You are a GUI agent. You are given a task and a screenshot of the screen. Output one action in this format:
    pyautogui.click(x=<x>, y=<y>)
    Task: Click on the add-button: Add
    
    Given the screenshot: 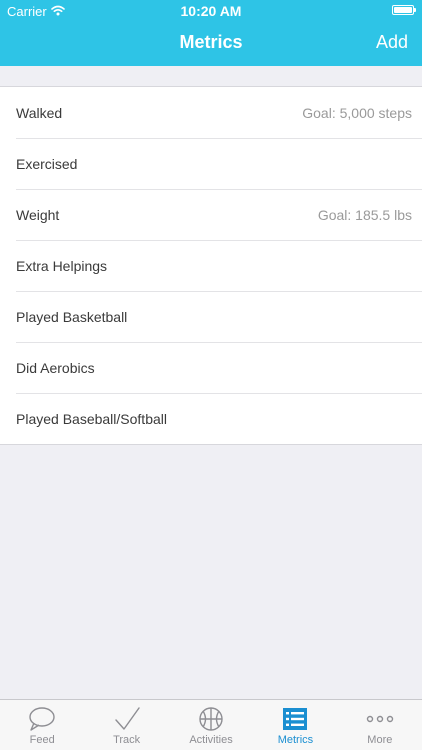 What is the action you would take?
    pyautogui.click(x=392, y=42)
    